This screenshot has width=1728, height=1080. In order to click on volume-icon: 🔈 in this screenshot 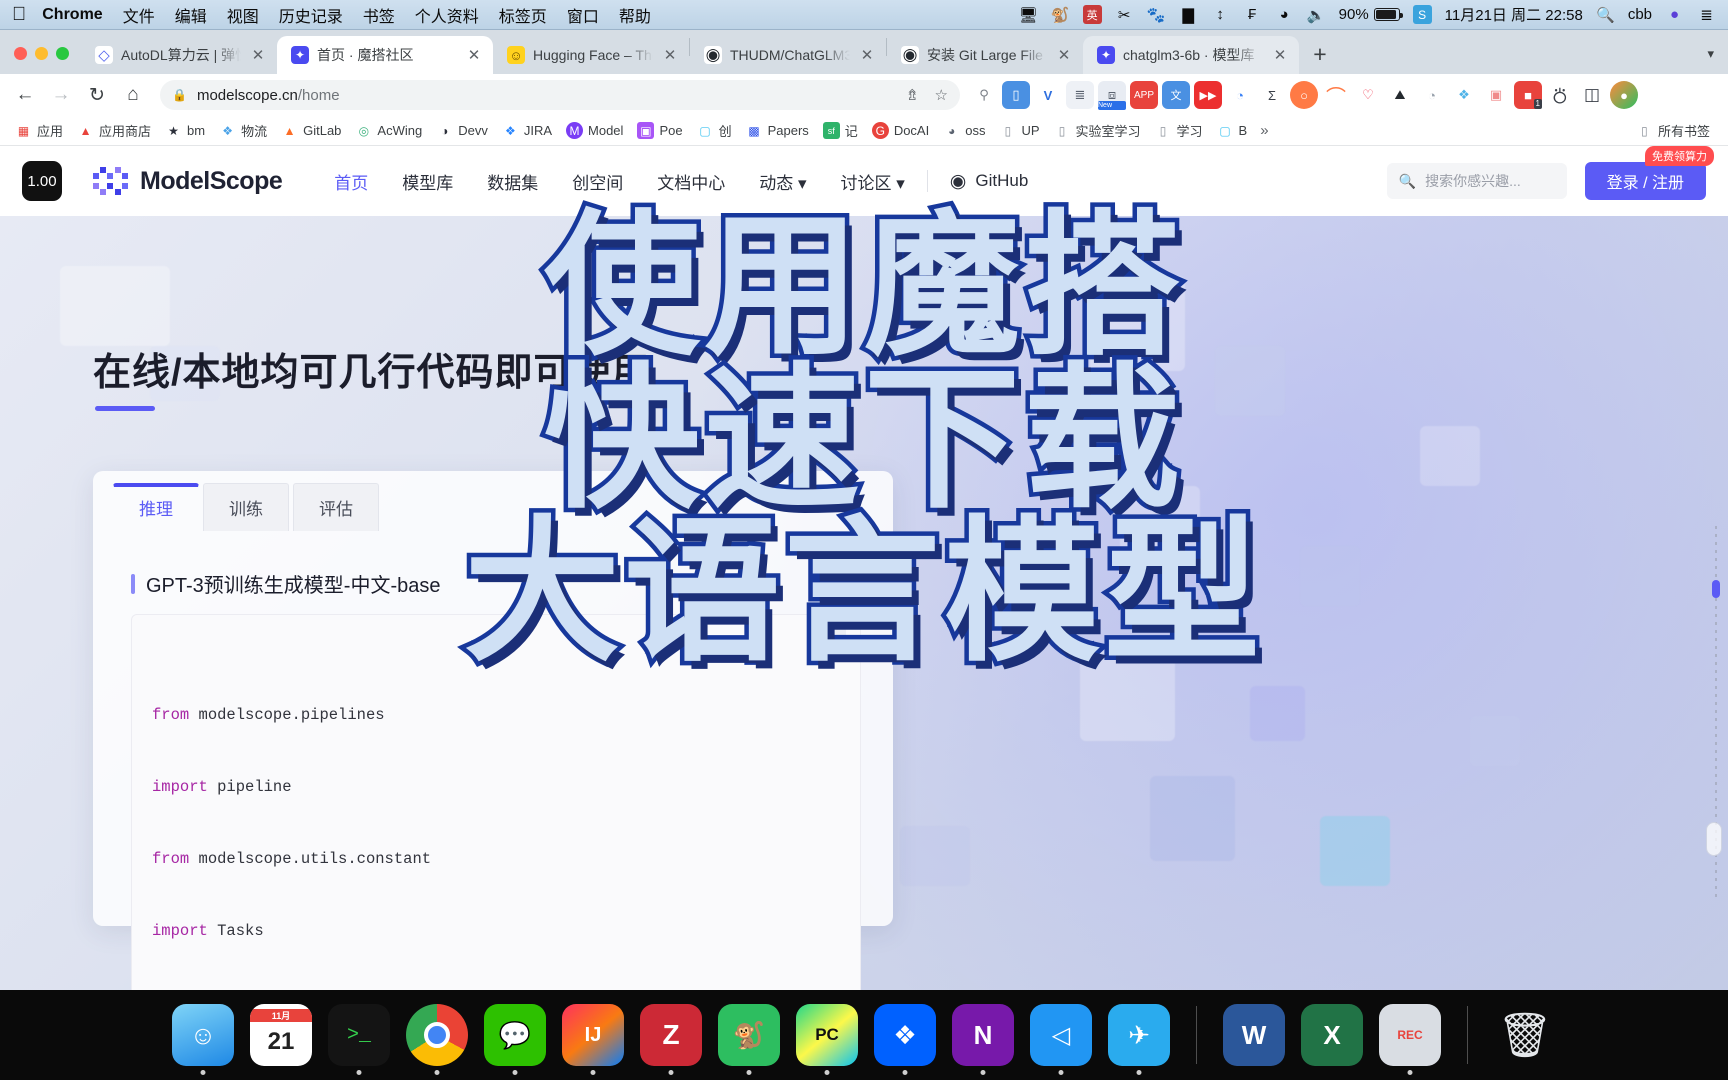, I will do `click(1316, 14)`.